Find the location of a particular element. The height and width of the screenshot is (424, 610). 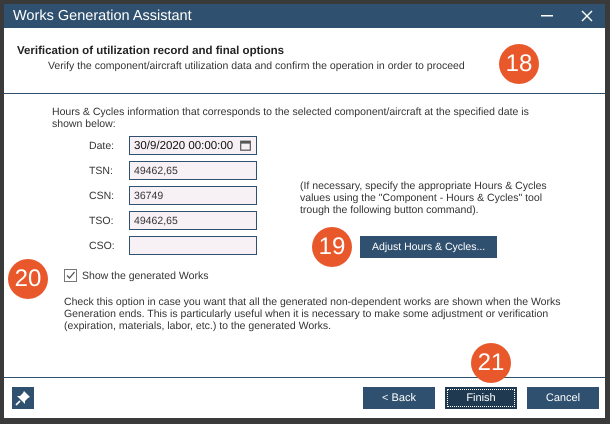

input-field: 30/9/2020 00:00:00 is located at coordinates (193, 145).